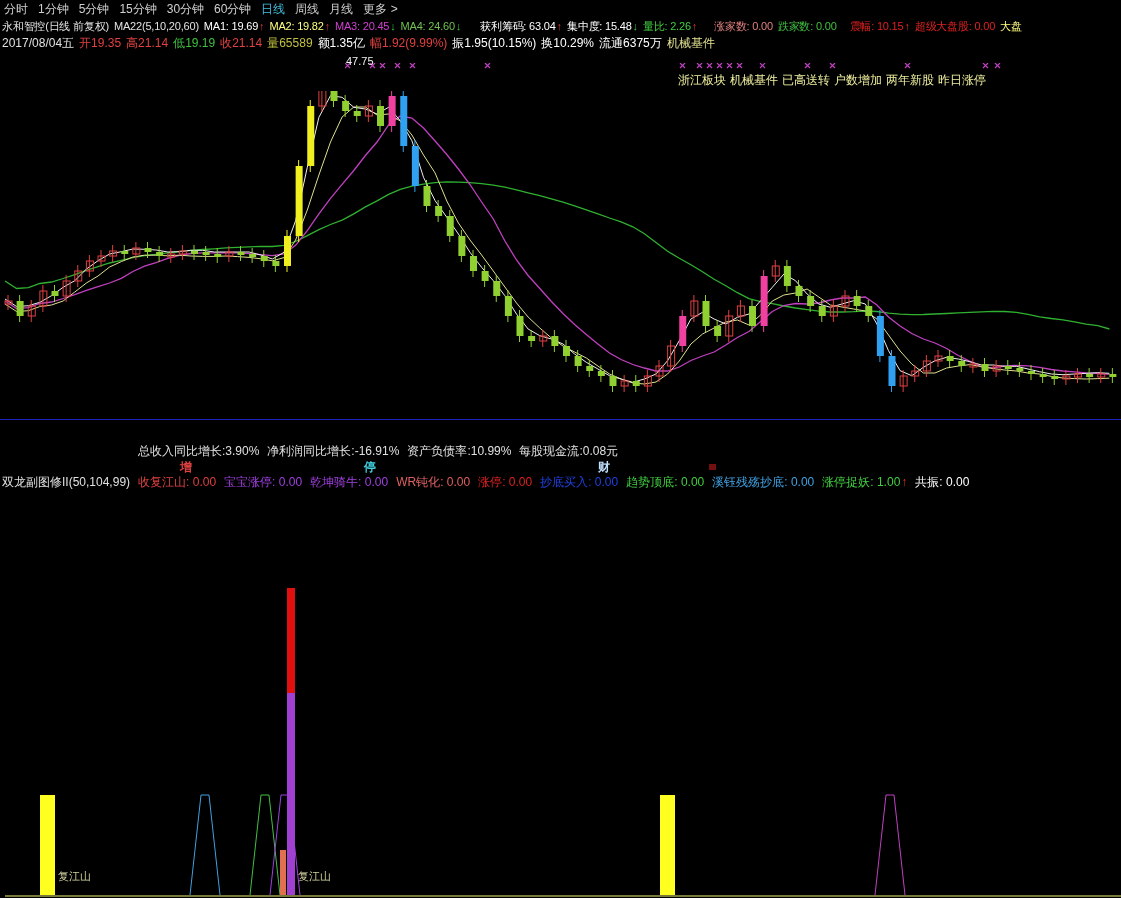  I want to click on concept-tag: 昨日涨停, so click(962, 79).